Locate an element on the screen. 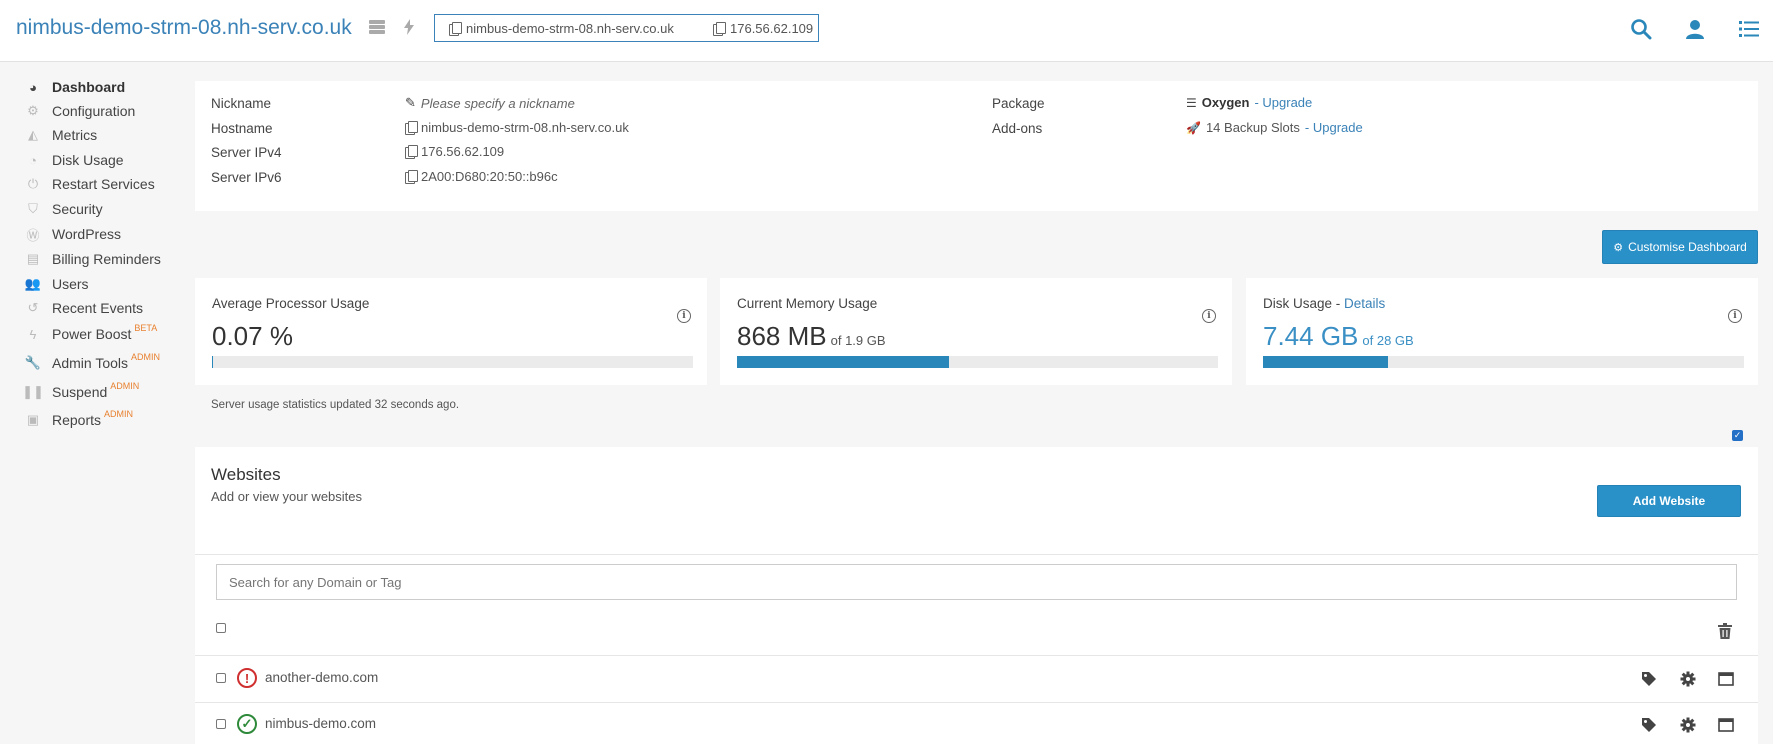 The height and width of the screenshot is (744, 1773). area-chart-icon: ◭ is located at coordinates (33, 134).